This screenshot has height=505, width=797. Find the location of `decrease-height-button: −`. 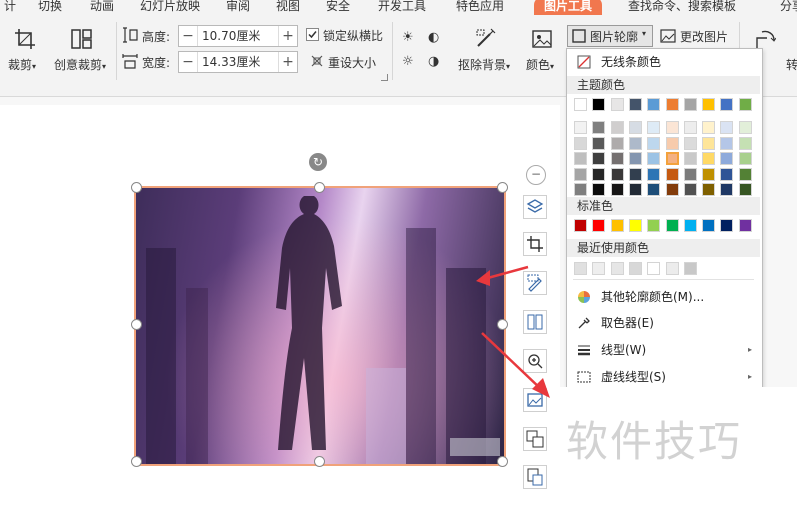

decrease-height-button: − is located at coordinates (188, 36).